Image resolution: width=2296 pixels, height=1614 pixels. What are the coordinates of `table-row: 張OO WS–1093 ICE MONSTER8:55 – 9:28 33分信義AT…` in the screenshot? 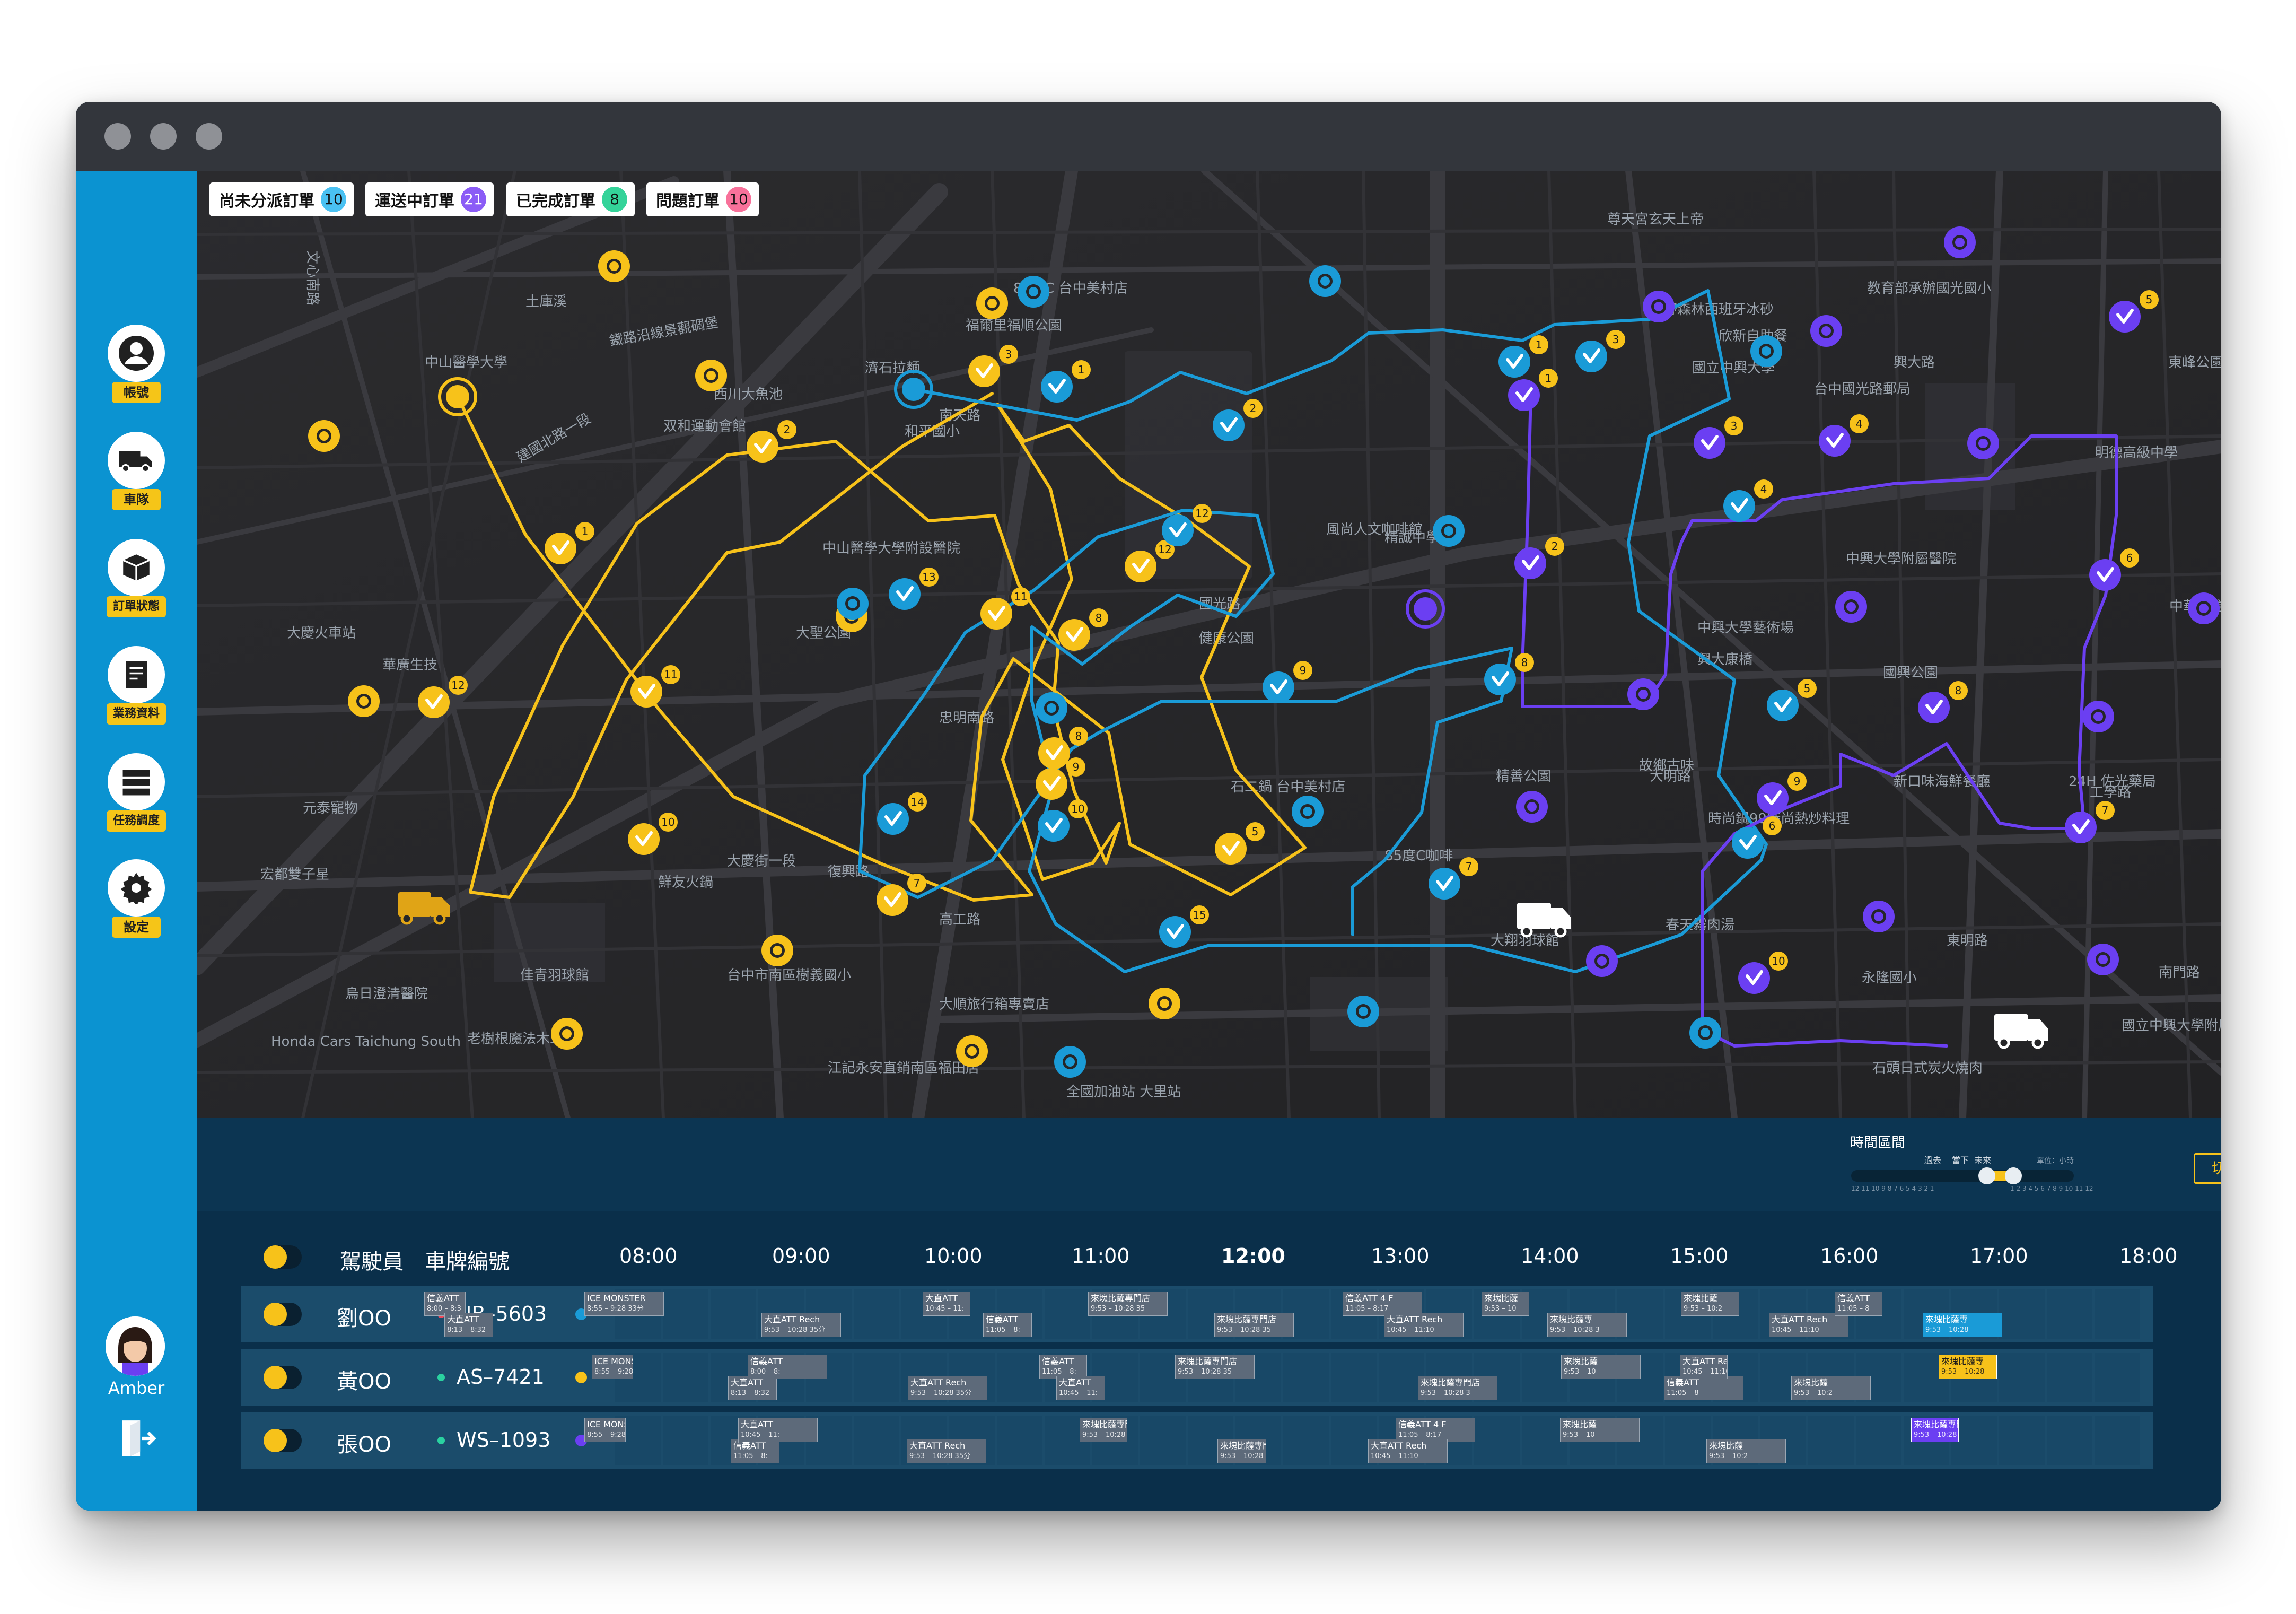 It's located at (1197, 1440).